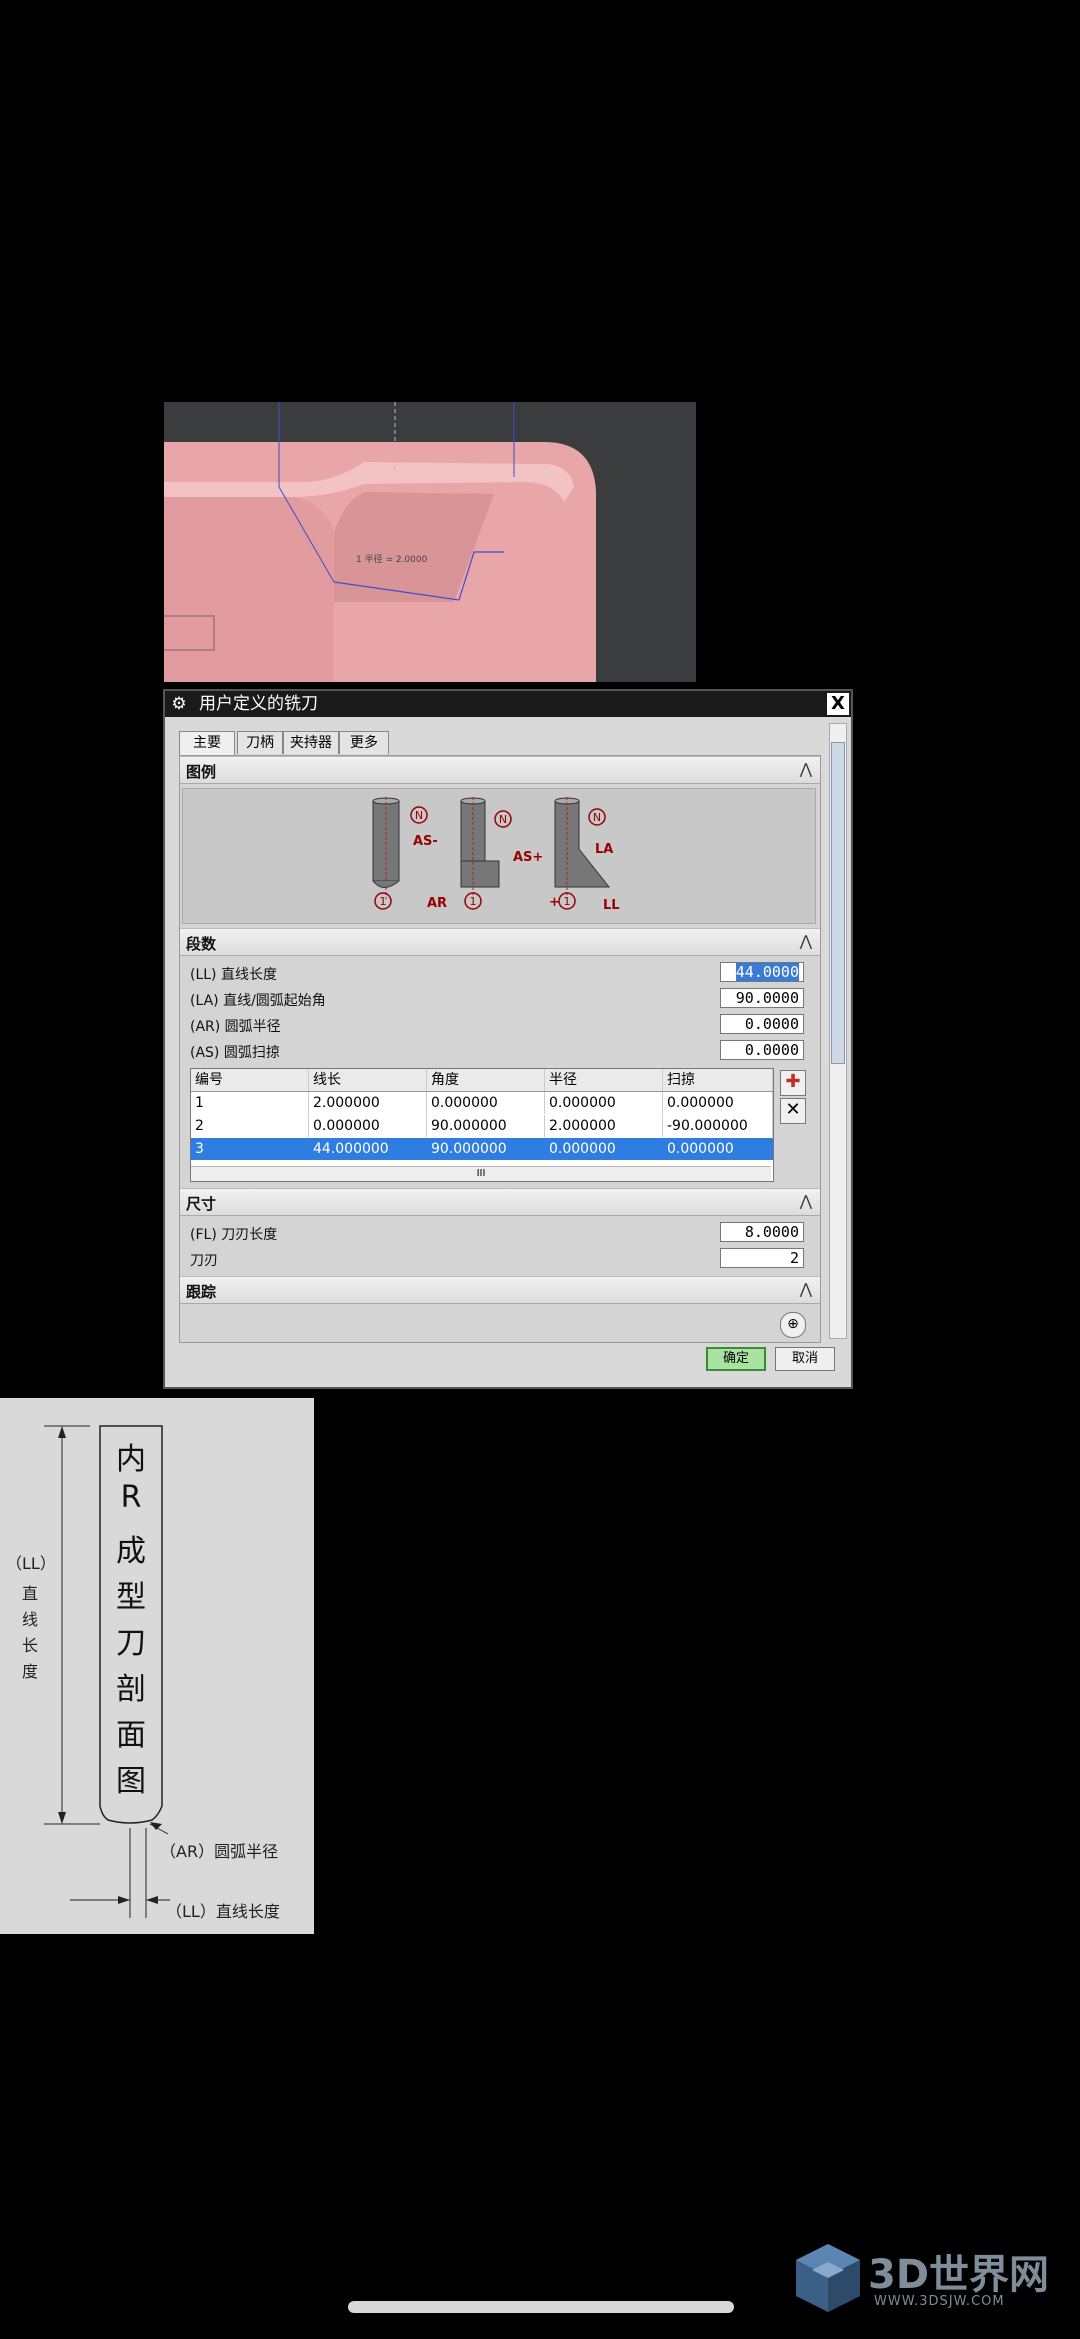 Image resolution: width=1080 pixels, height=2339 pixels. Describe the element at coordinates (508, 704) in the screenshot. I see `dialog-titlebar: ⚙ 用户定义的铣刀 X` at that location.